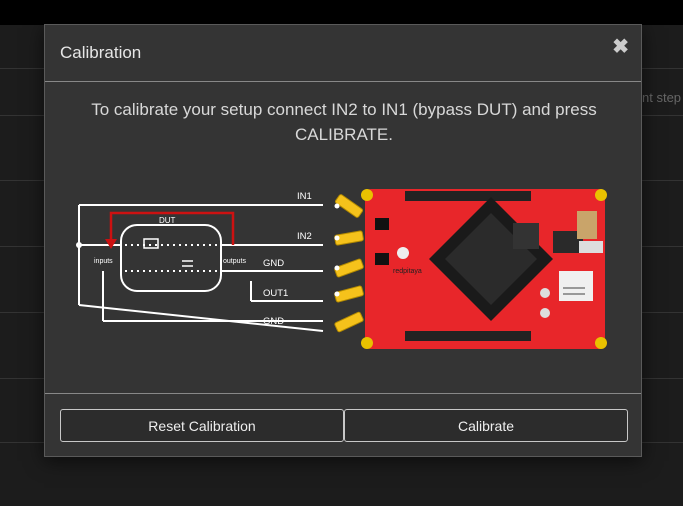  What do you see at coordinates (167, 220) in the screenshot?
I see `dut-label: DUT` at bounding box center [167, 220].